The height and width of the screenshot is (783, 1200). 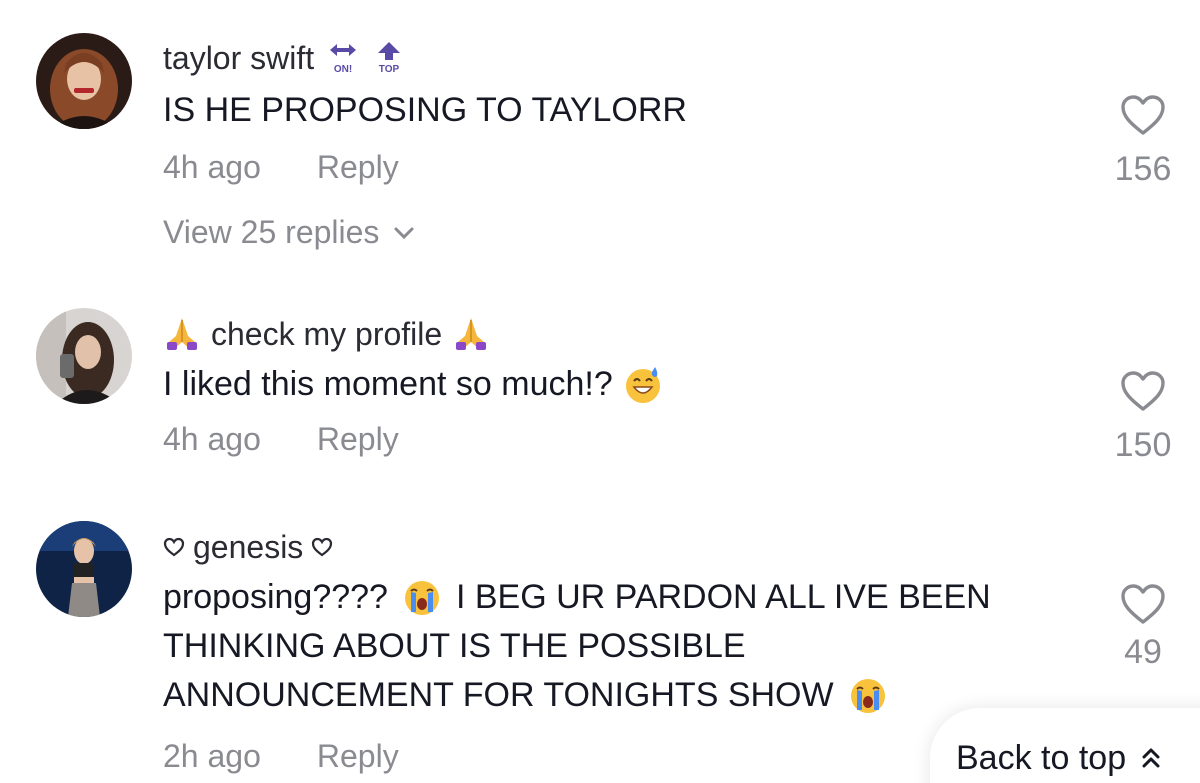 What do you see at coordinates (1143, 445) in the screenshot?
I see `like-count: 150` at bounding box center [1143, 445].